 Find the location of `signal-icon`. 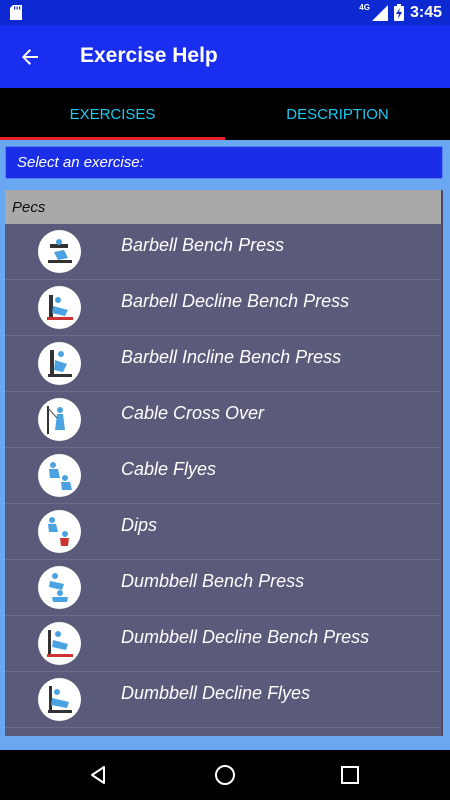

signal-icon is located at coordinates (379, 12).